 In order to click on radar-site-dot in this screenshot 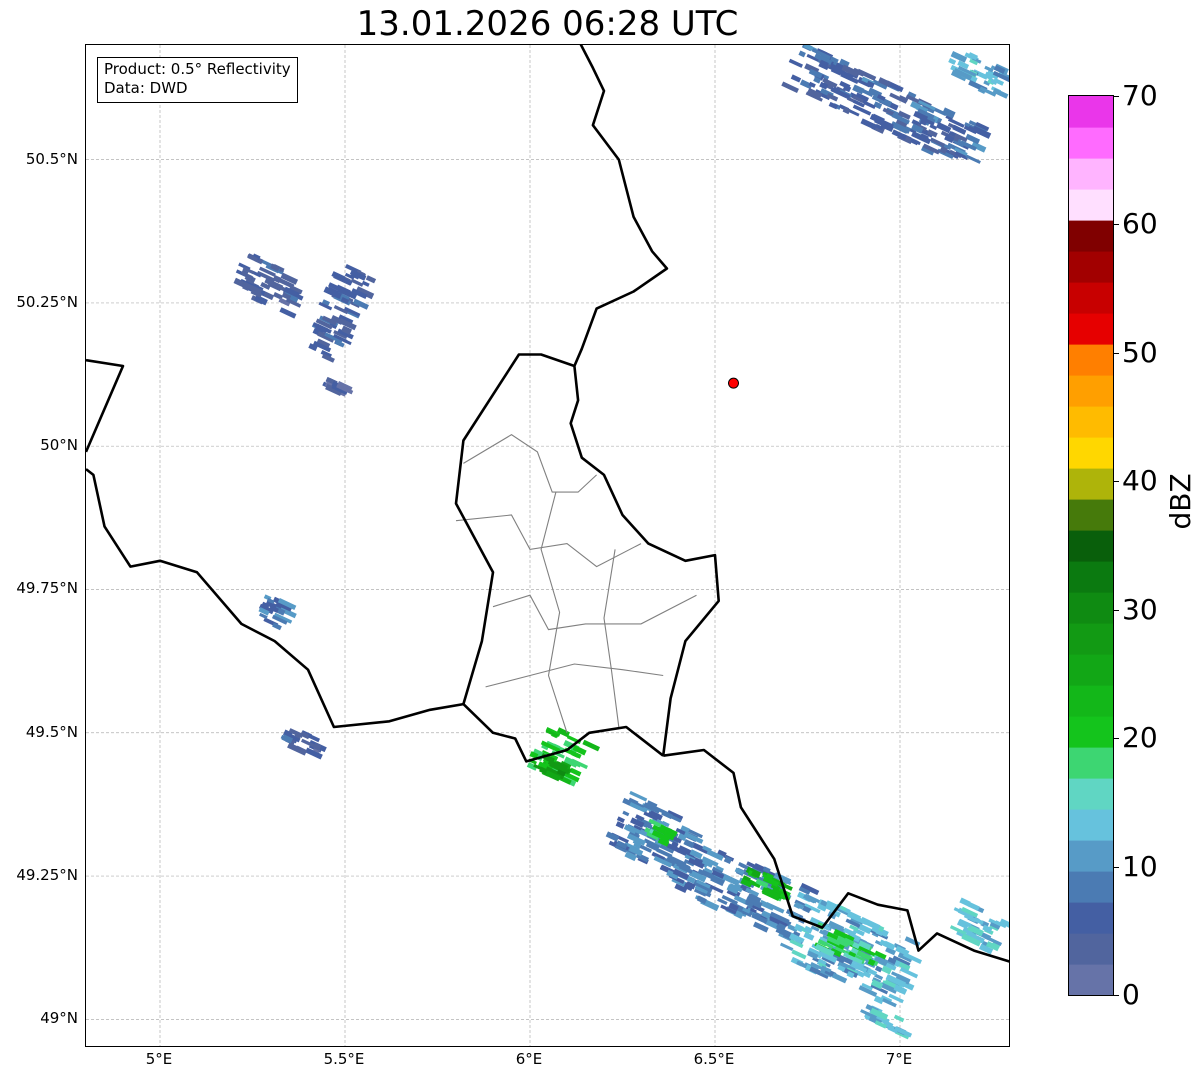, I will do `click(733, 383)`.